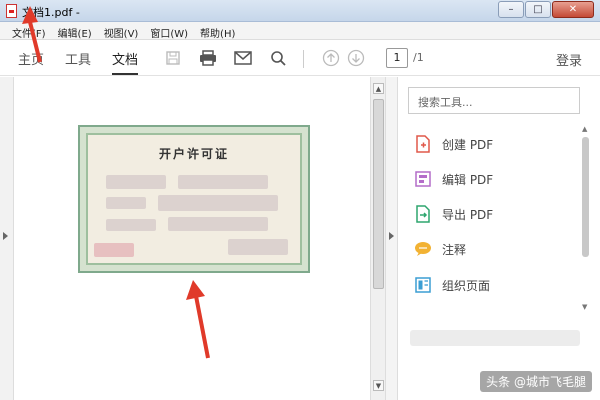 The width and height of the screenshot is (600, 400). What do you see at coordinates (278, 58) in the screenshot?
I see `search-icon` at bounding box center [278, 58].